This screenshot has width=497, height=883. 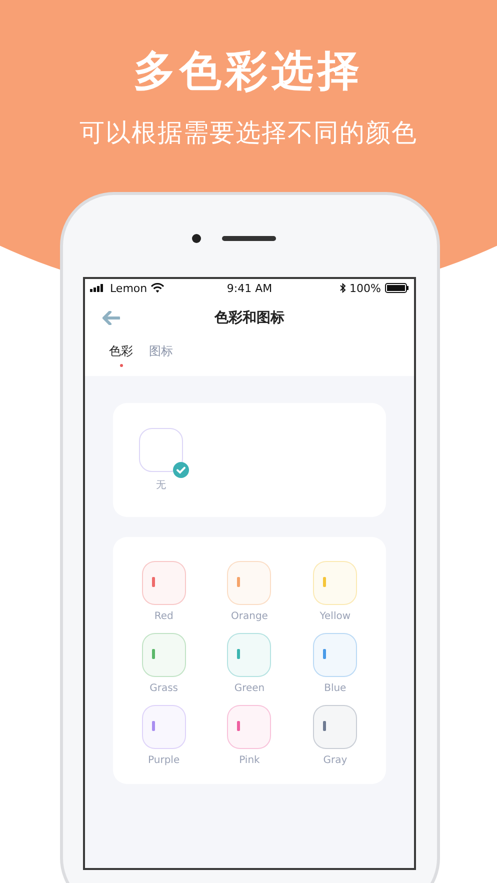 What do you see at coordinates (249, 288) in the screenshot?
I see `status-time: 9:41 AM` at bounding box center [249, 288].